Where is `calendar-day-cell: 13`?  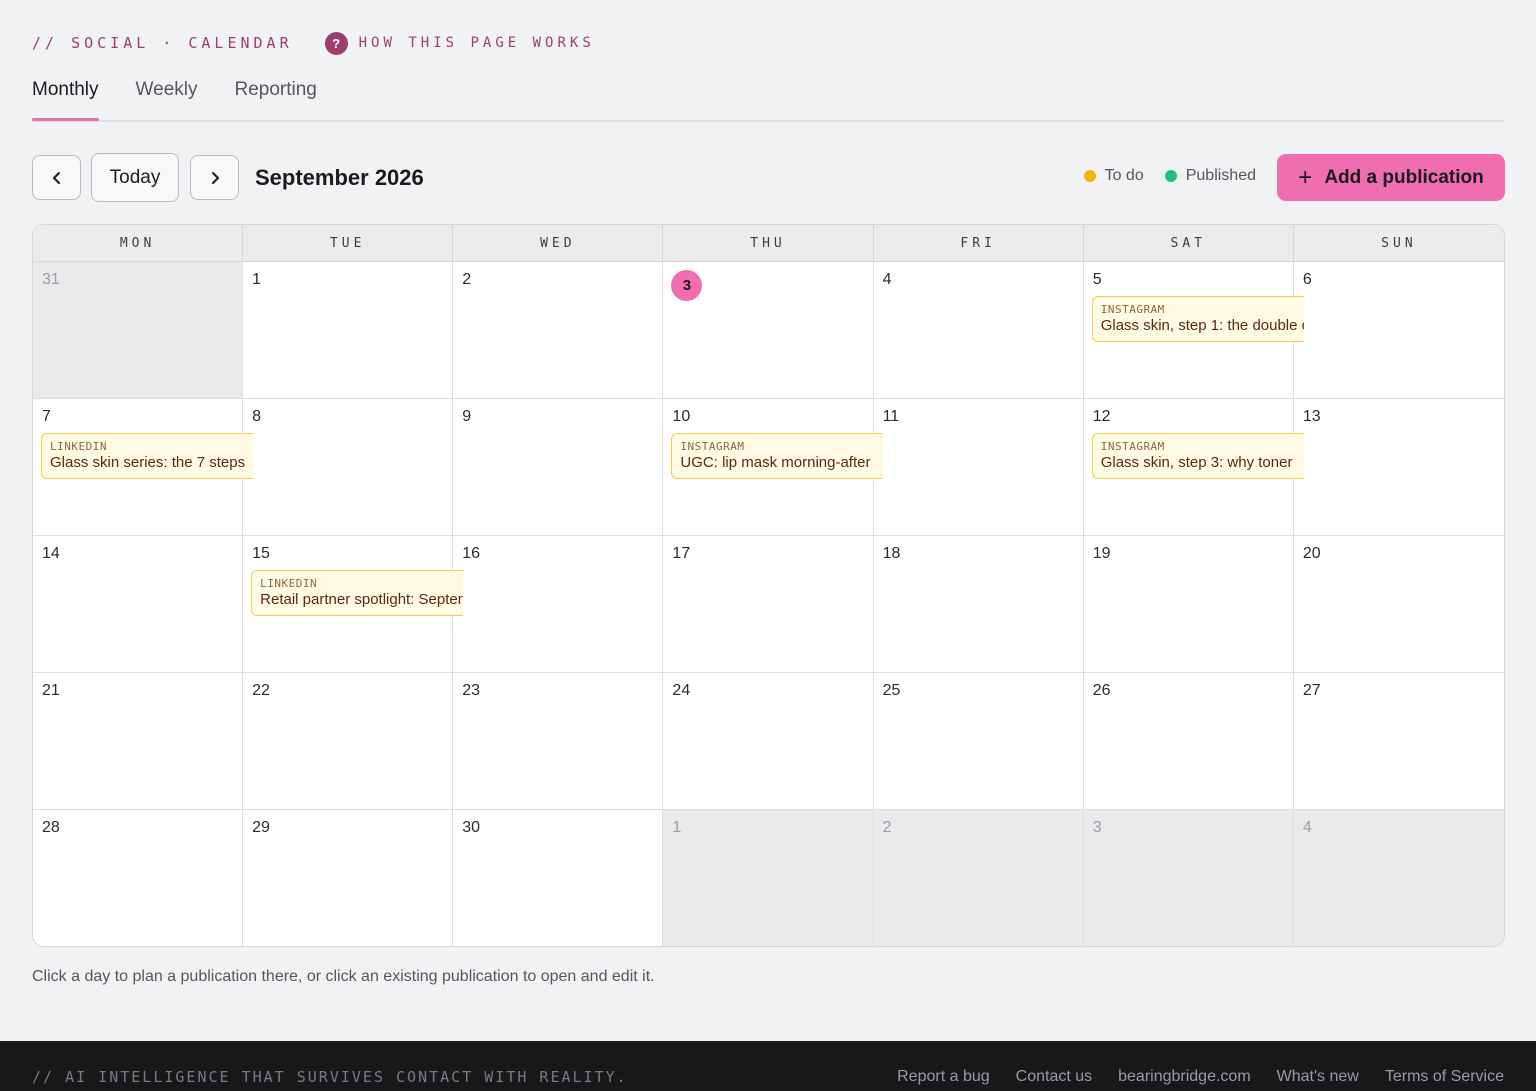
calendar-day-cell: 13 is located at coordinates (1398, 467).